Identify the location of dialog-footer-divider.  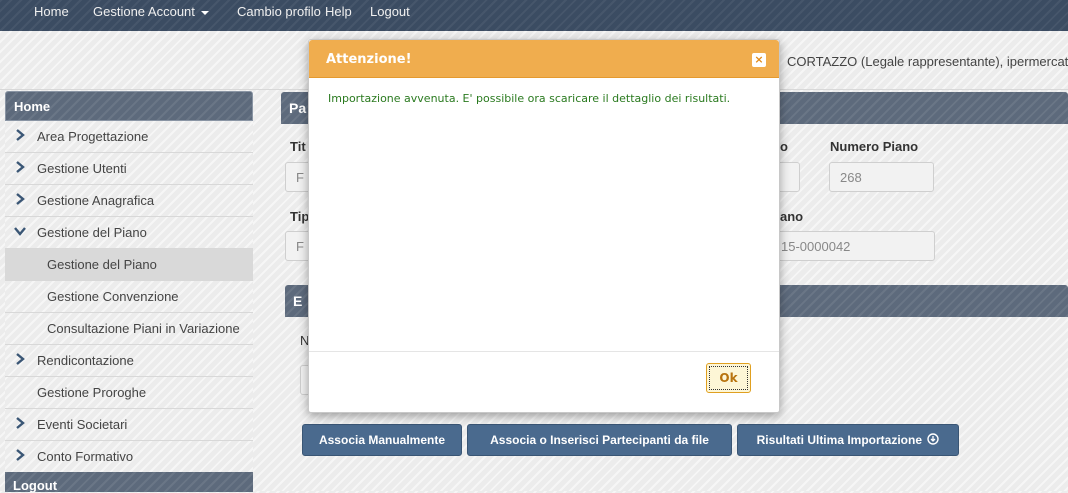
(544, 351).